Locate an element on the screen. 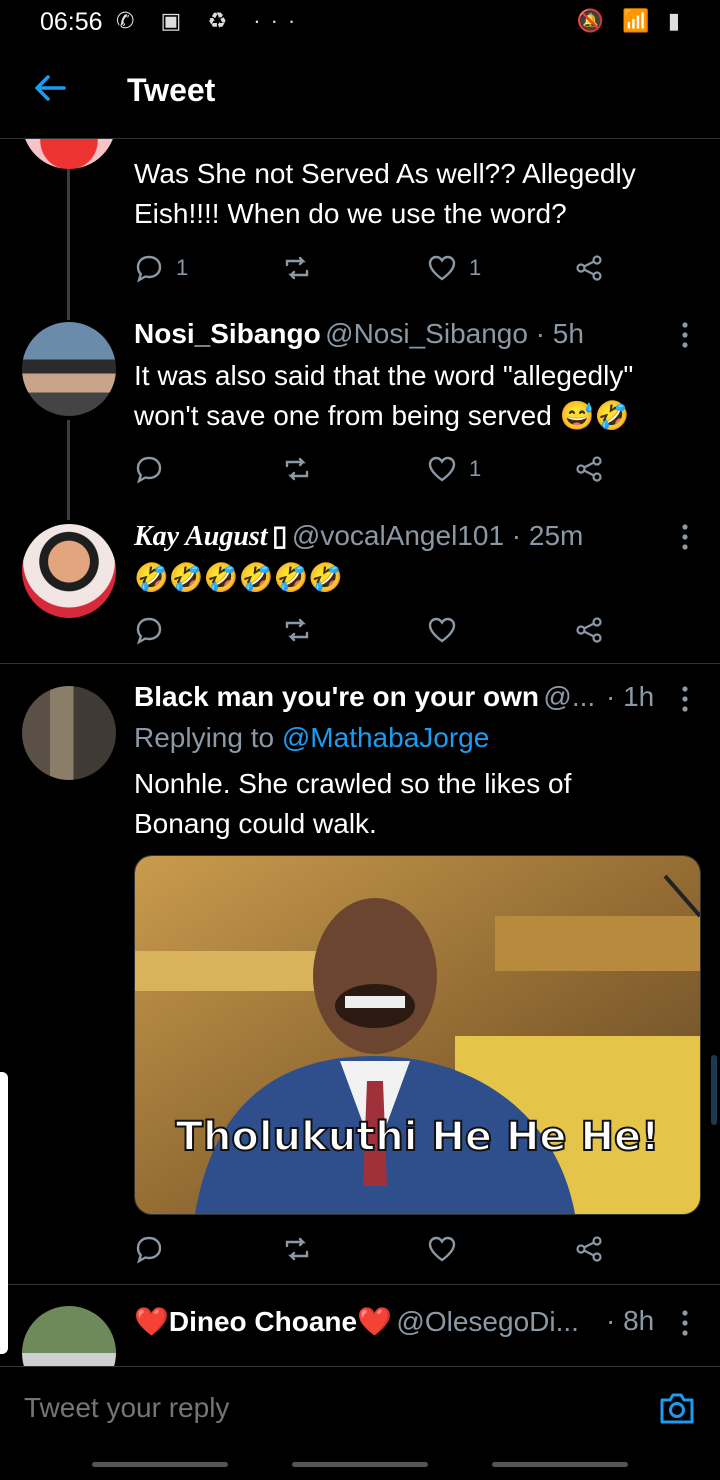 The height and width of the screenshot is (1480, 720). user-handle: @vocalAngel101 · 25m is located at coordinates (437, 535).